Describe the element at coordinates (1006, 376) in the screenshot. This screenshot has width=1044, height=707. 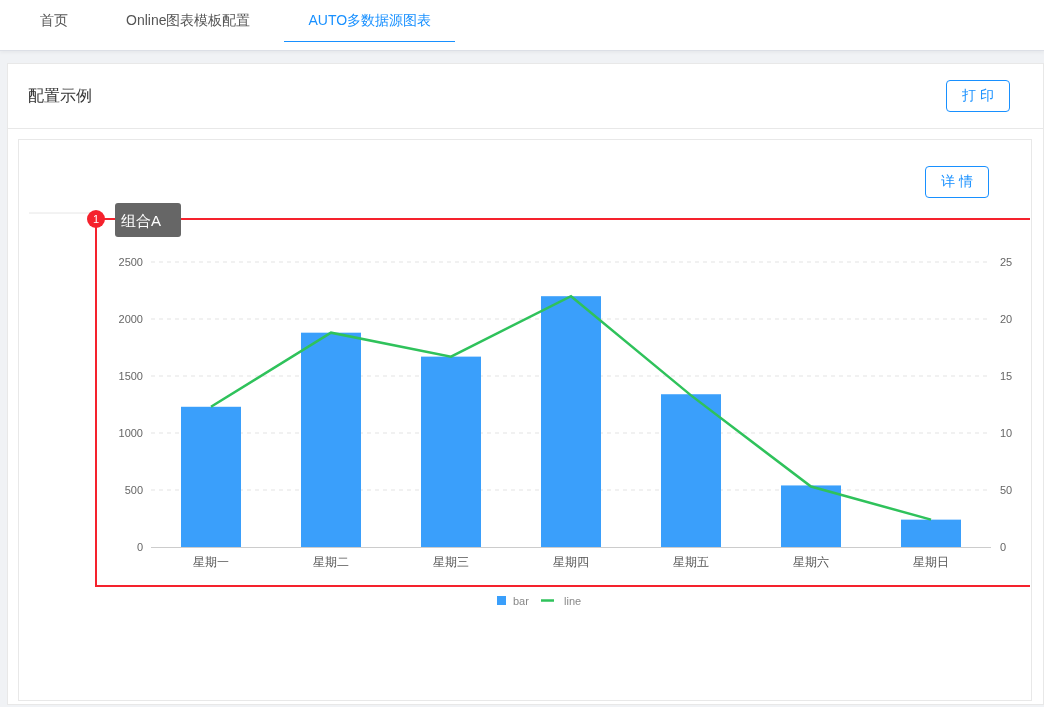
I see `axis-label: 15` at that location.